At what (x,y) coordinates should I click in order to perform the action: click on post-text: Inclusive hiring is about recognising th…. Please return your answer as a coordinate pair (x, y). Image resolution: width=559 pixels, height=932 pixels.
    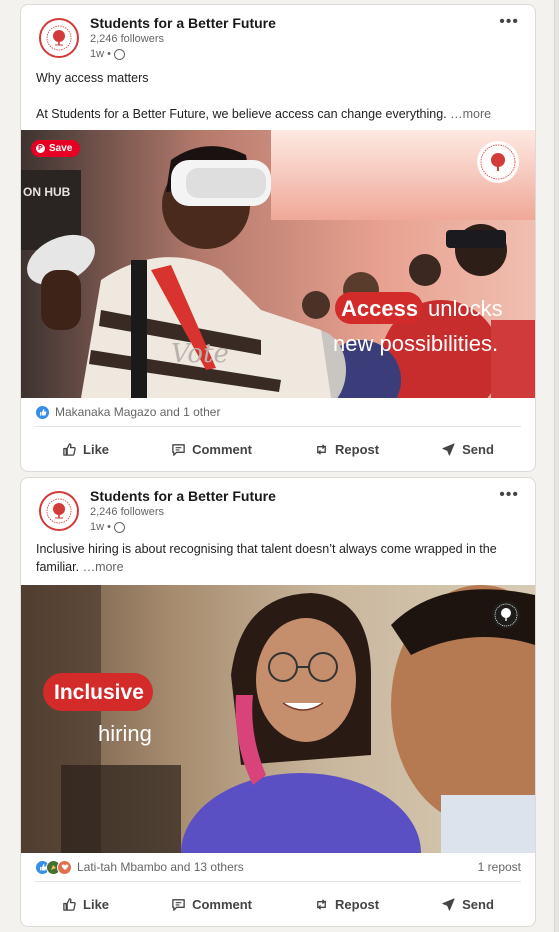
    Looking at the image, I should click on (276, 558).